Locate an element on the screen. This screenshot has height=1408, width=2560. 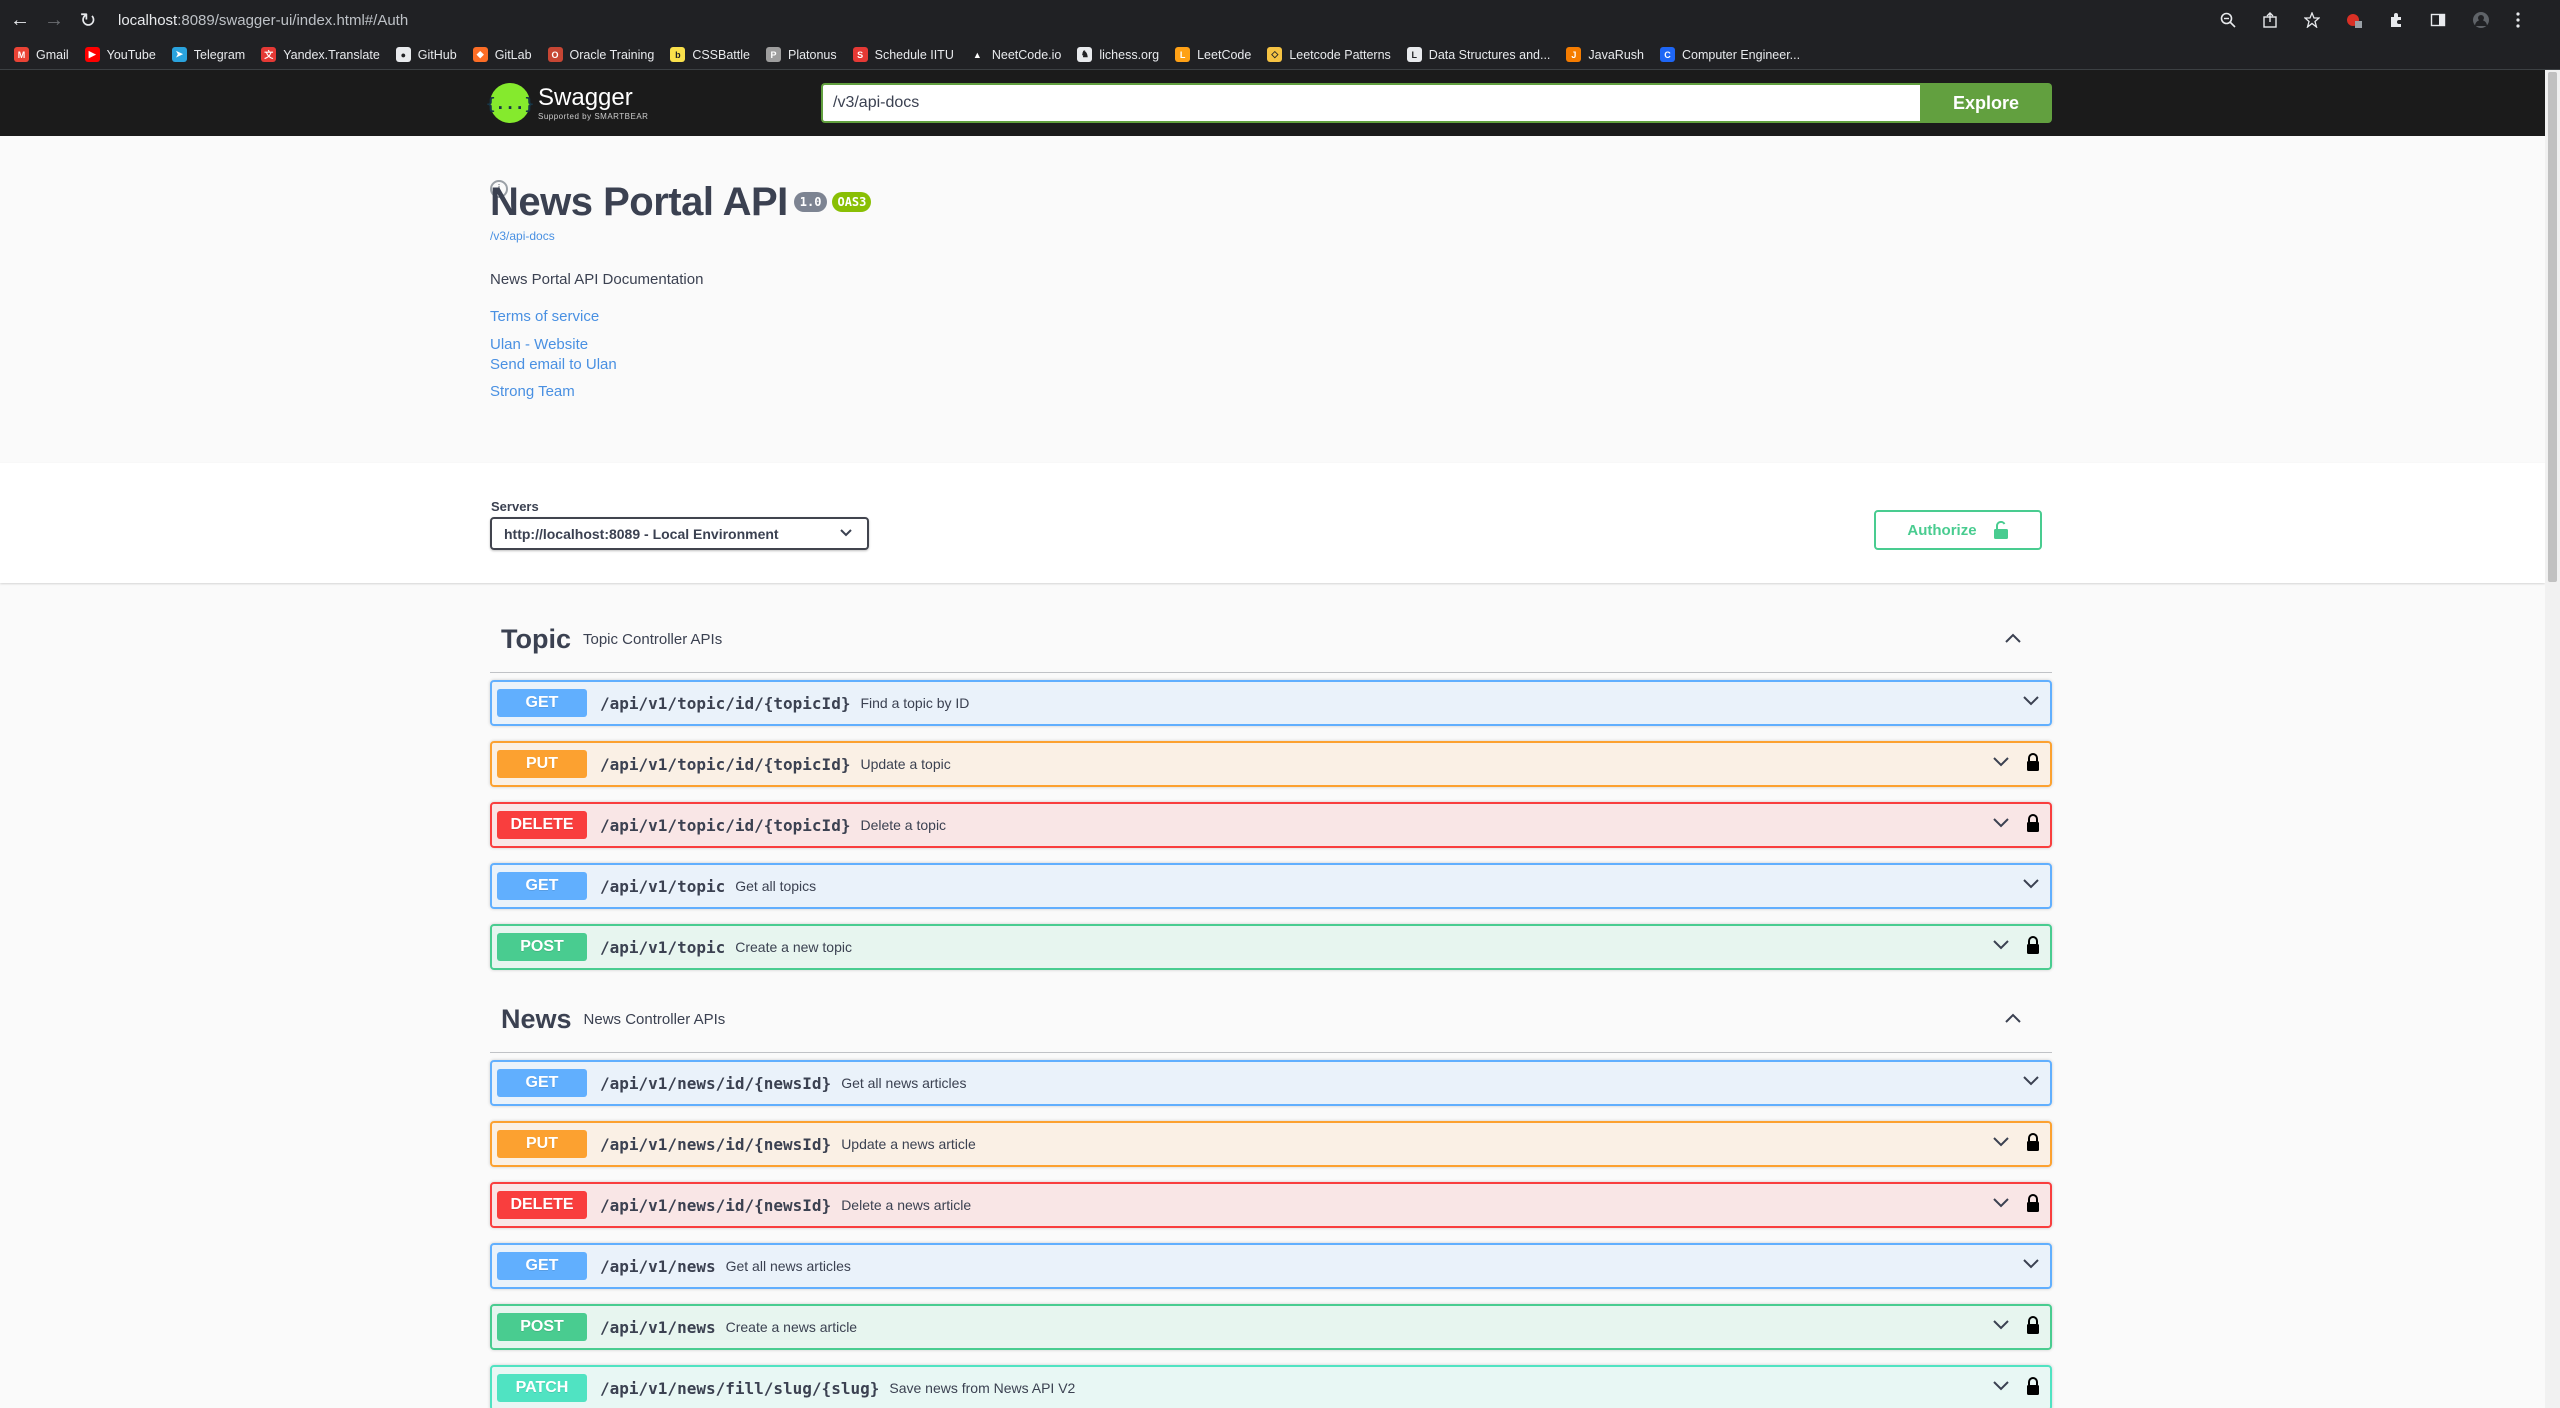
bookmark-item: P Platonus is located at coordinates (801, 54).